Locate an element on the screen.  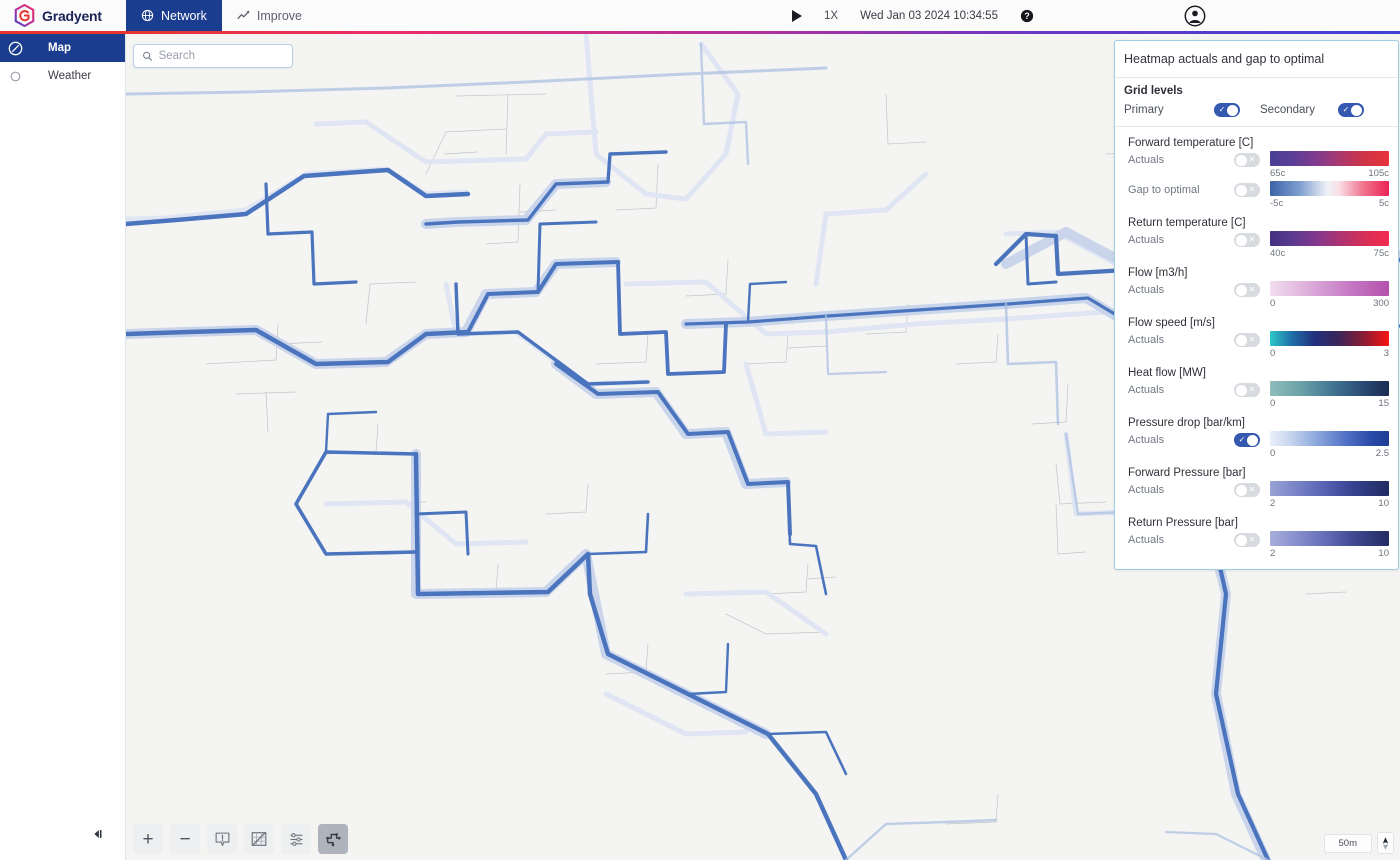
map-scale-controls: 50m is located at coordinates (1358, 843).